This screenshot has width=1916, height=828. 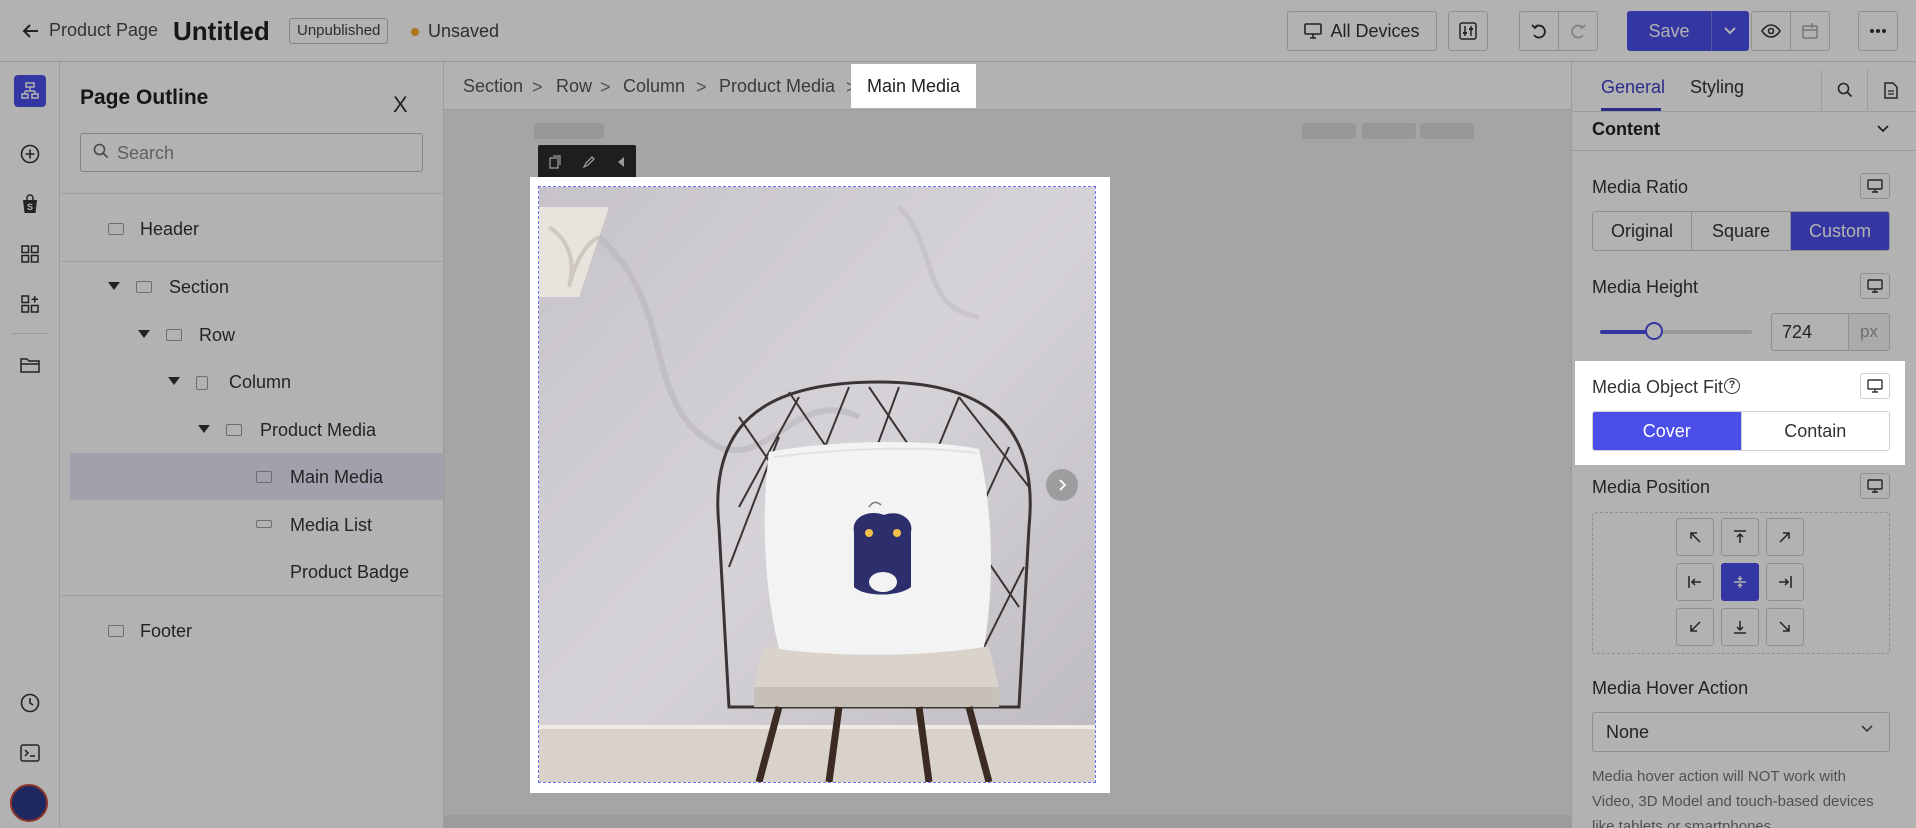 I want to click on redo-button, so click(x=1578, y=31).